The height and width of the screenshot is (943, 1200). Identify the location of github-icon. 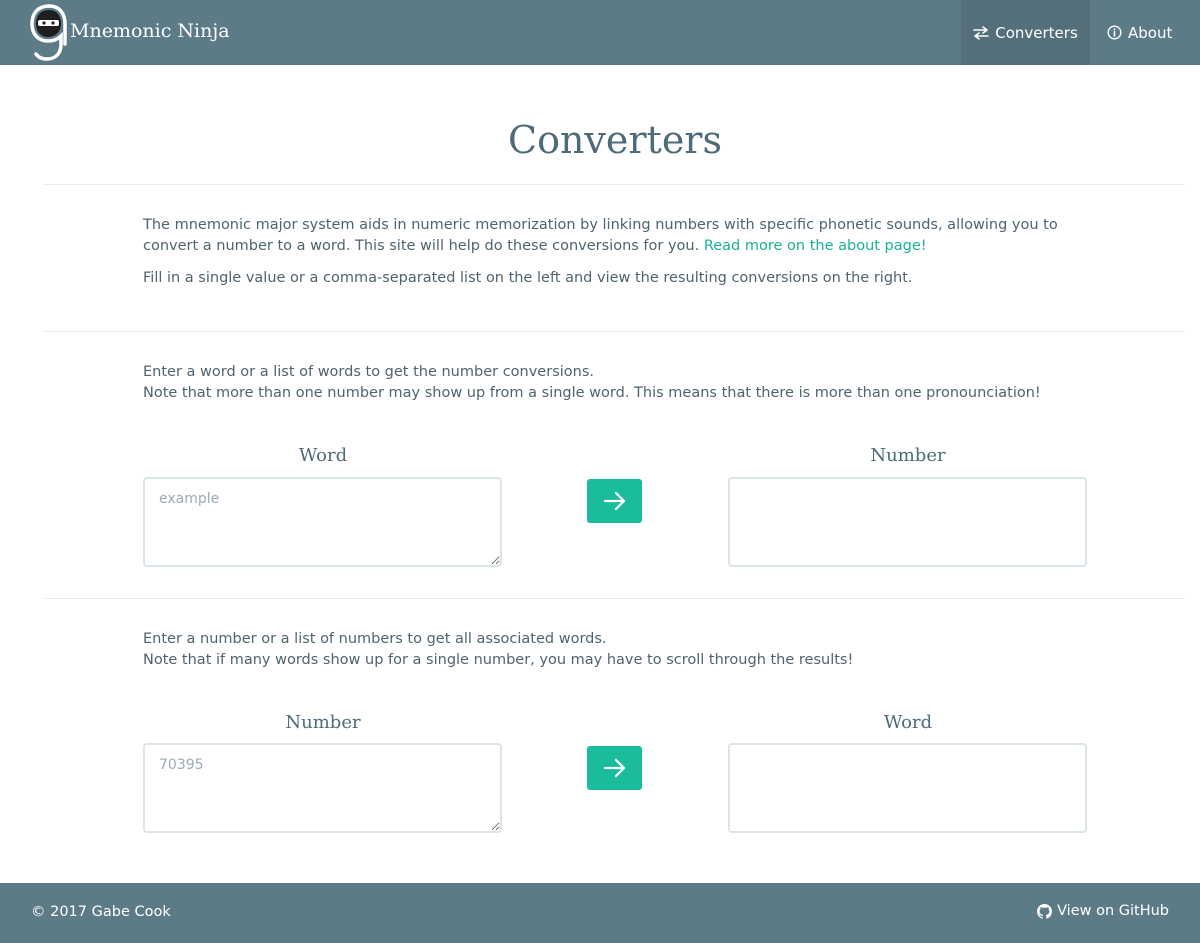
(1045, 911).